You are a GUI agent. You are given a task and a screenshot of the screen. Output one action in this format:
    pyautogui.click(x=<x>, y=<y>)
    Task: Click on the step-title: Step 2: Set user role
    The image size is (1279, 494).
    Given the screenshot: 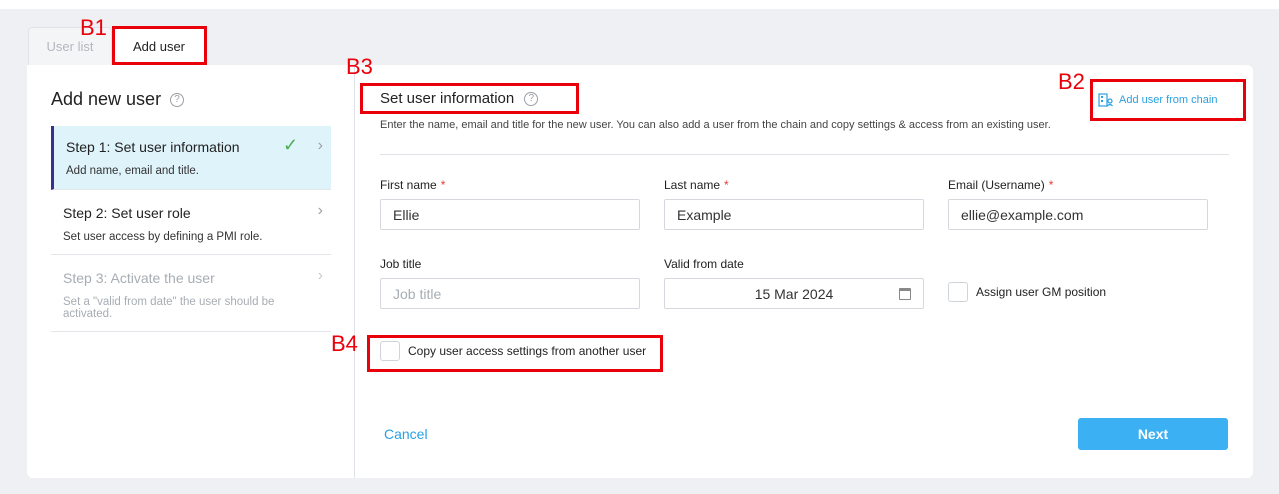 What is the action you would take?
    pyautogui.click(x=127, y=213)
    